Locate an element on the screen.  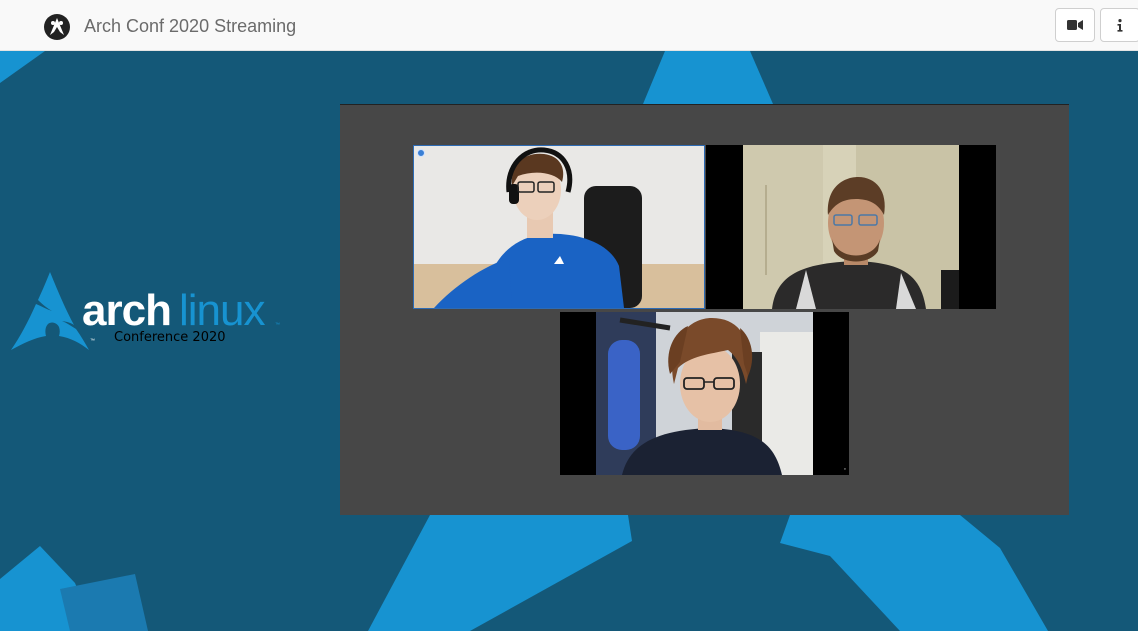
active-speaker-indicator is located at coordinates (421, 153).